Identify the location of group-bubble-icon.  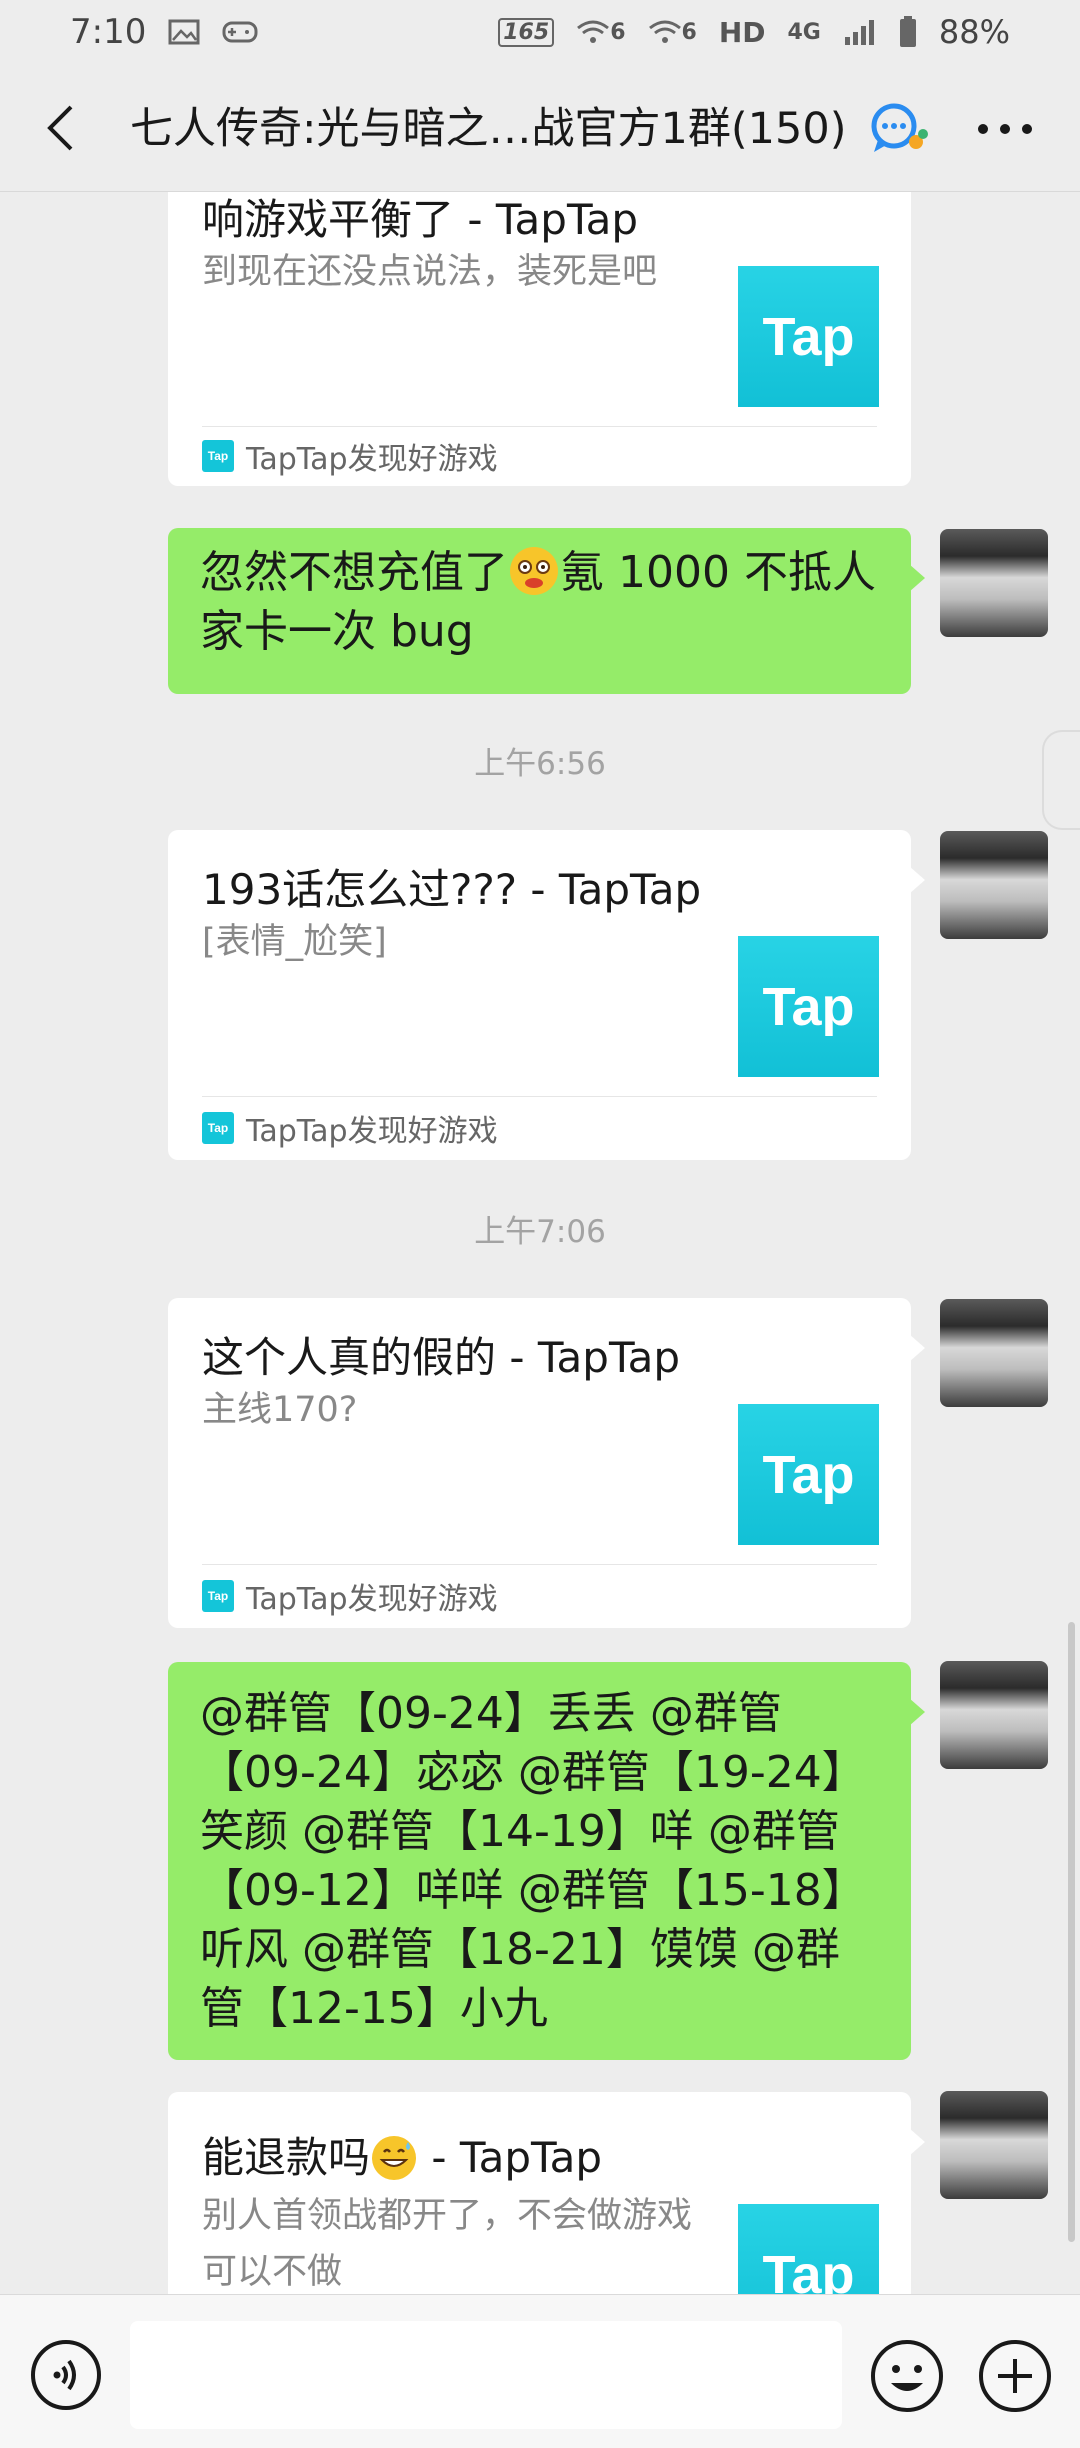
(899, 129).